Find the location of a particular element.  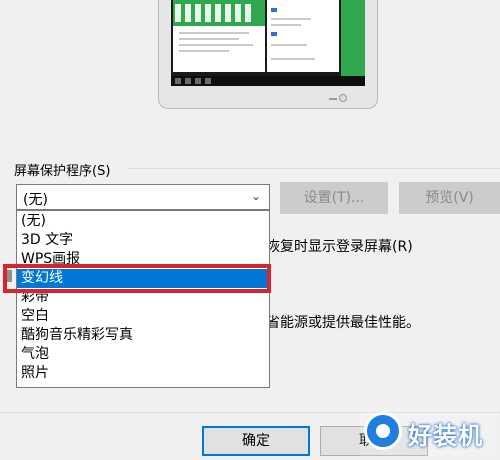

screen-saver-group-label: 屏幕保护程序(S) is located at coordinates (62, 171).